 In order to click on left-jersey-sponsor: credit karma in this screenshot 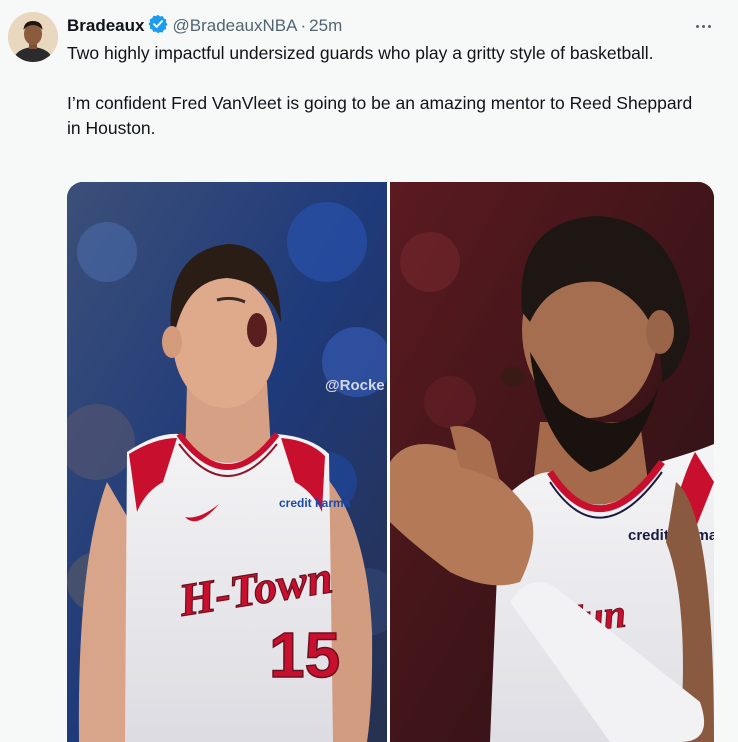, I will do `click(315, 503)`.